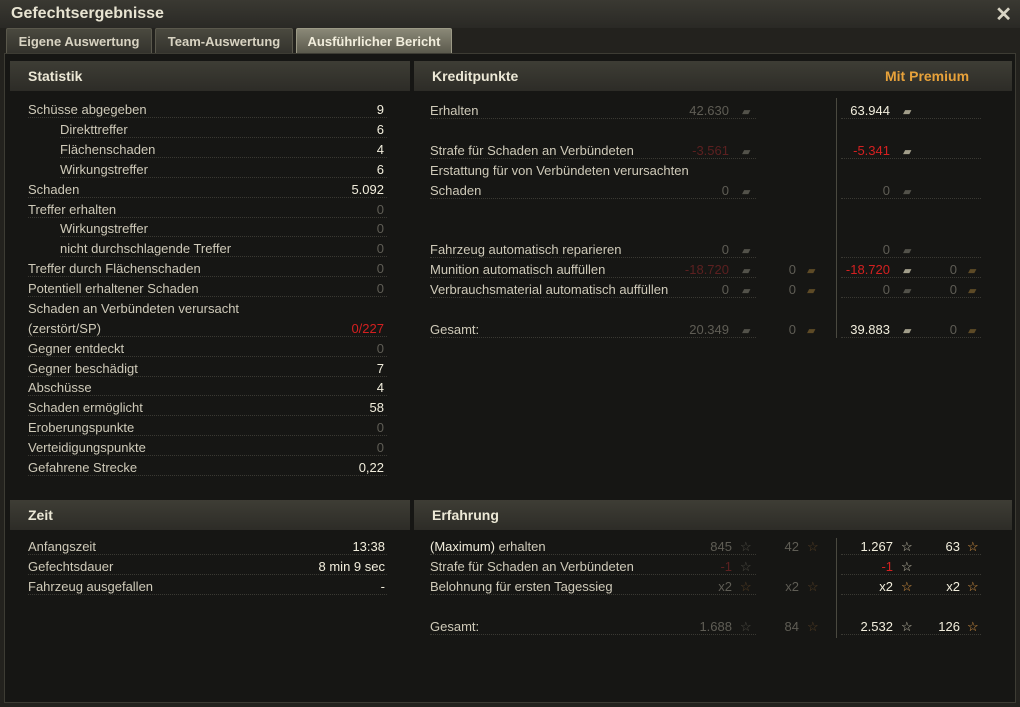 The height and width of the screenshot is (707, 1020). I want to click on statistik-row-label: Potentiell erhaltener Schaden, so click(113, 288).